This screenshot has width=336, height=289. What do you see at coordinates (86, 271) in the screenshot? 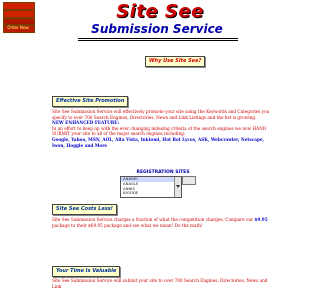
I see `time-heading-badge: Your Time Is Valuable` at bounding box center [86, 271].